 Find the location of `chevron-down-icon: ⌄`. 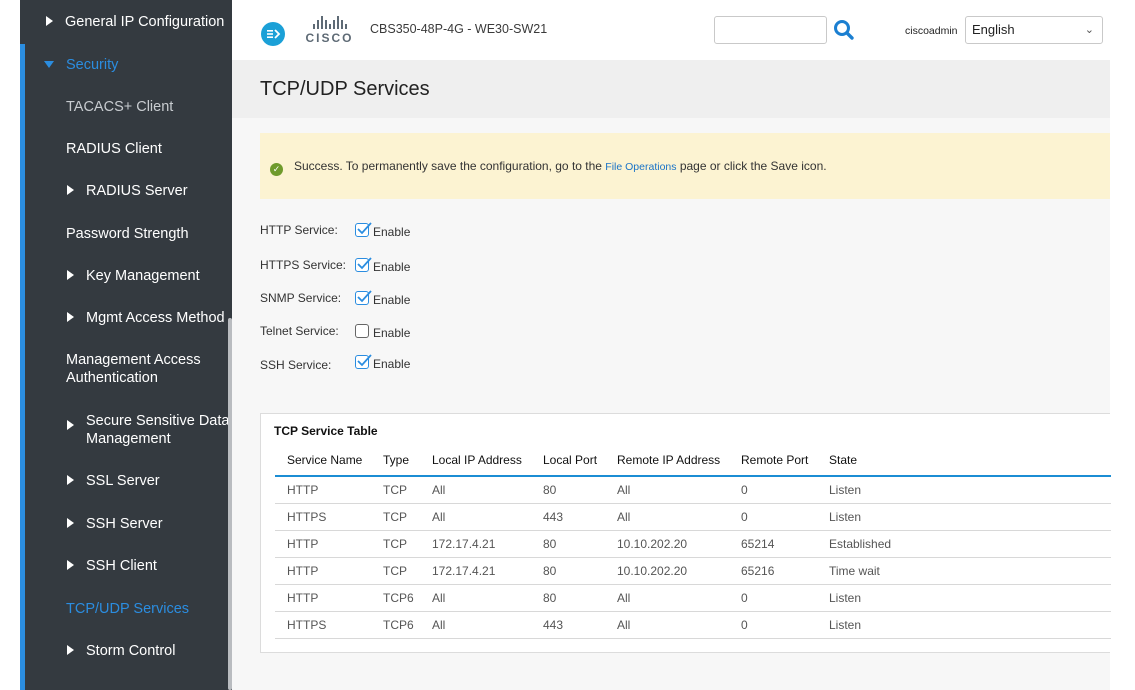

chevron-down-icon: ⌄ is located at coordinates (1089, 30).